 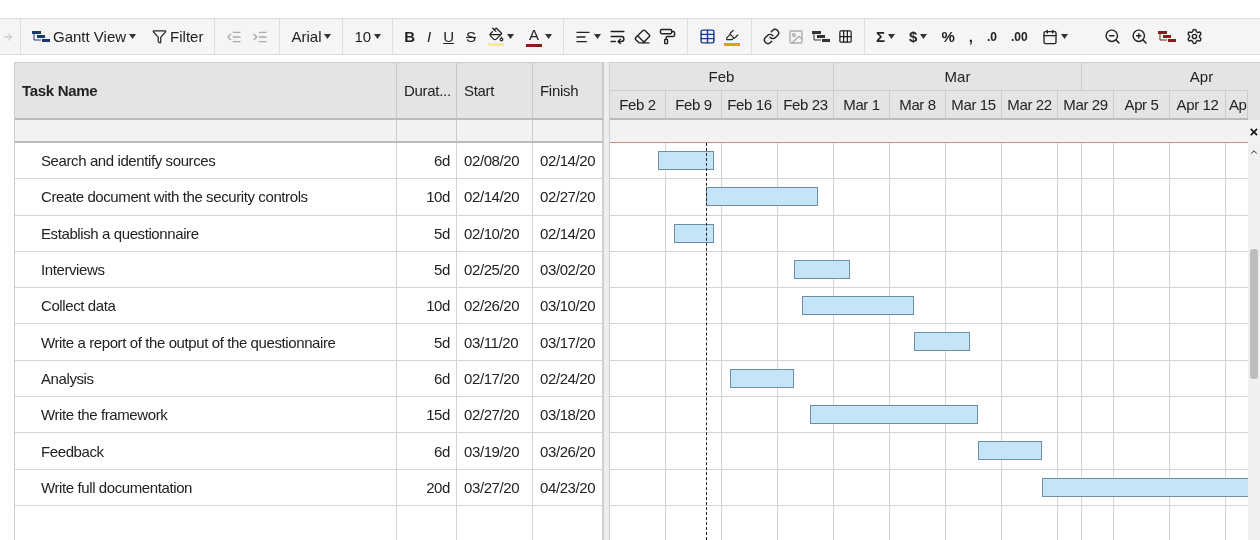 What do you see at coordinates (495, 233) in the screenshot?
I see `start-date-cell: 02/10/20` at bounding box center [495, 233].